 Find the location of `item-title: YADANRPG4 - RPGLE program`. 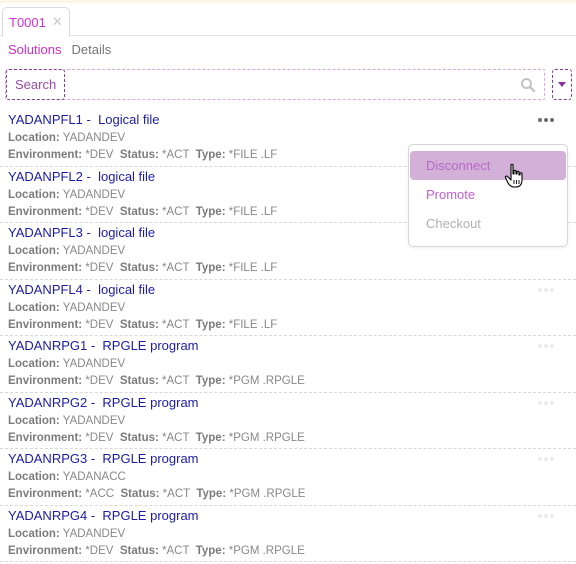

item-title: YADANRPG4 - RPGLE program is located at coordinates (103, 515).